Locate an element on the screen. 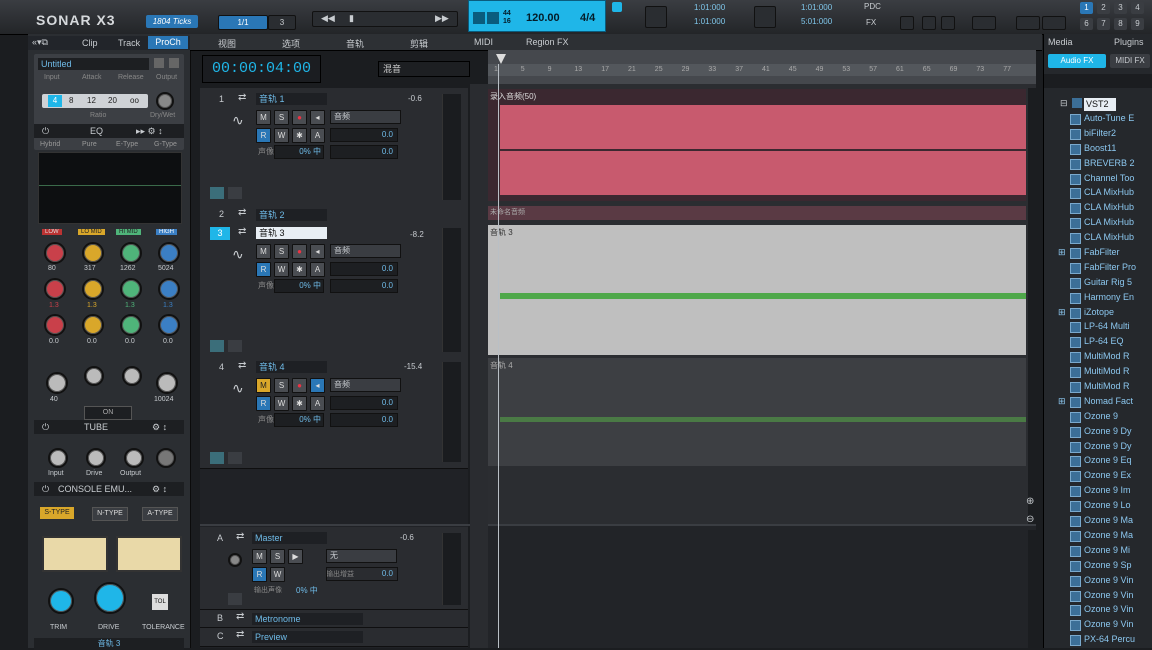 The width and height of the screenshot is (1152, 650). console-power-icon: ⏻ is located at coordinates (45, 489).